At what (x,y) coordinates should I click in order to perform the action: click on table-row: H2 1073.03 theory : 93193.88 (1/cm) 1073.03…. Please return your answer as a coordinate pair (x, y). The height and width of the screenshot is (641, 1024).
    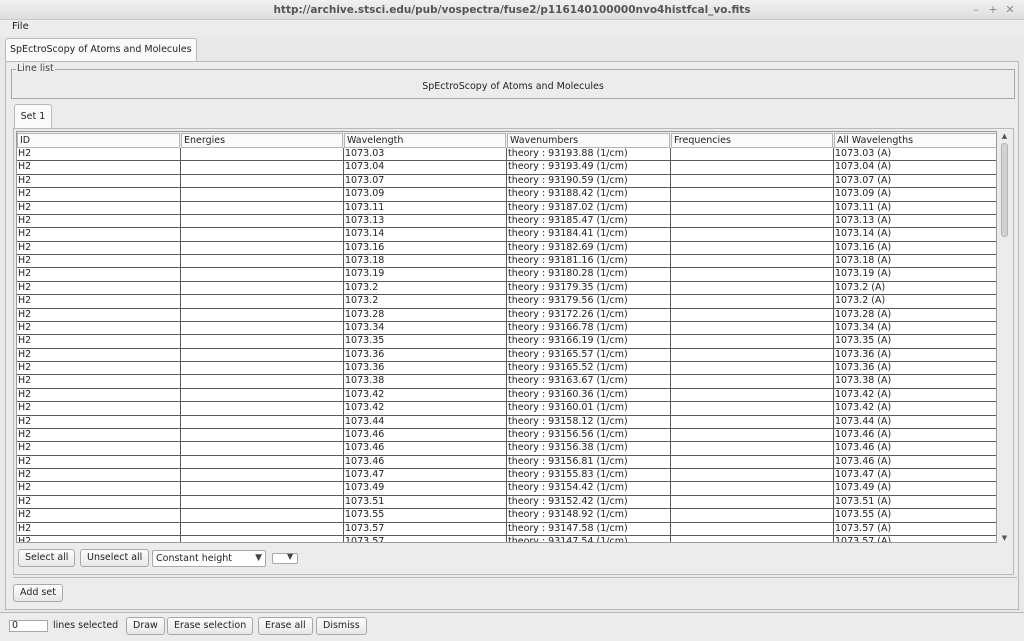
    Looking at the image, I should click on (506, 155).